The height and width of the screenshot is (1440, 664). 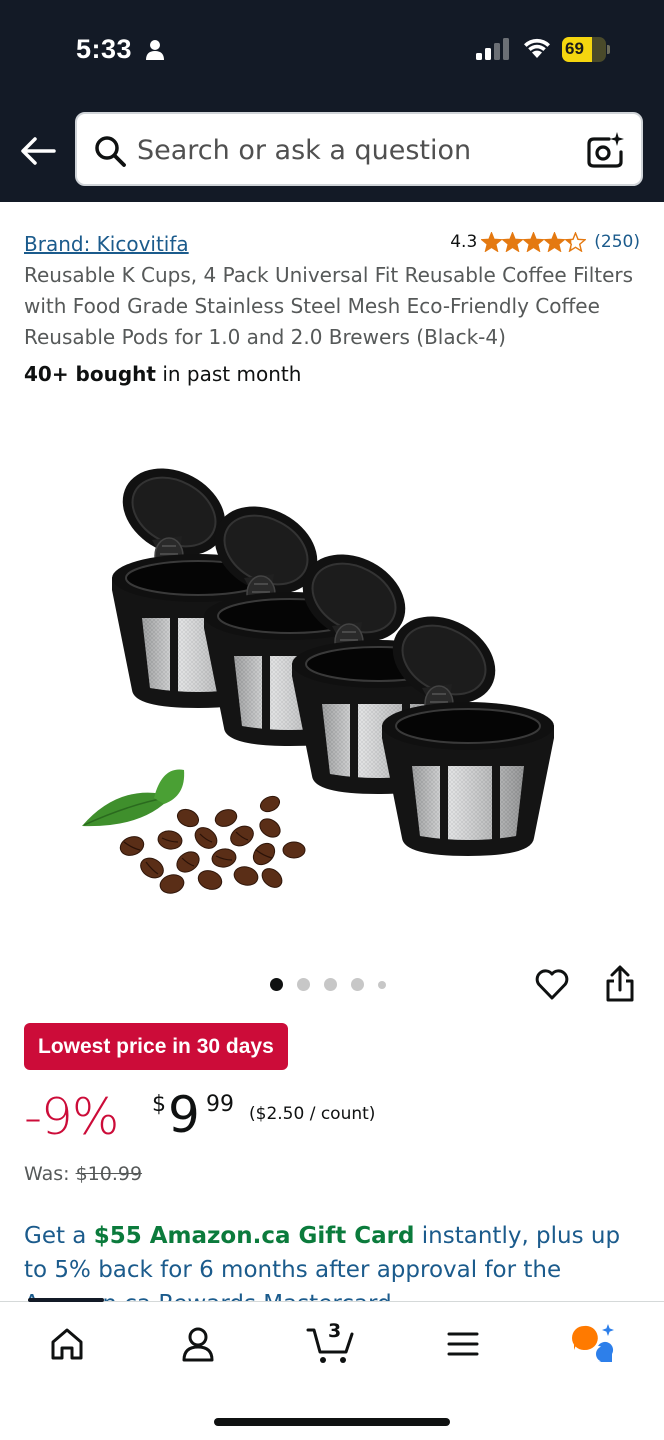 I want to click on person-icon, so click(x=155, y=50).